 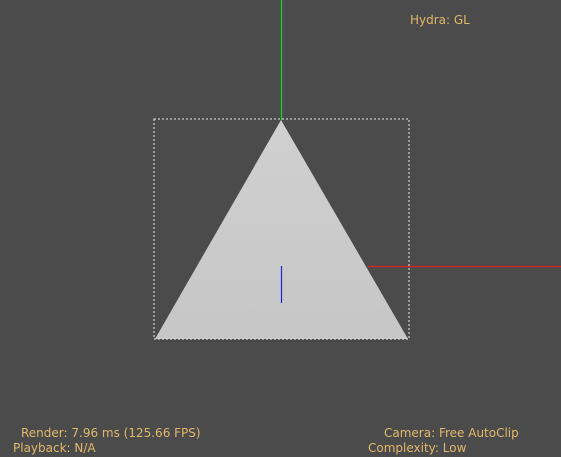 I want to click on renderer-label: Hydra: GL, so click(x=440, y=20).